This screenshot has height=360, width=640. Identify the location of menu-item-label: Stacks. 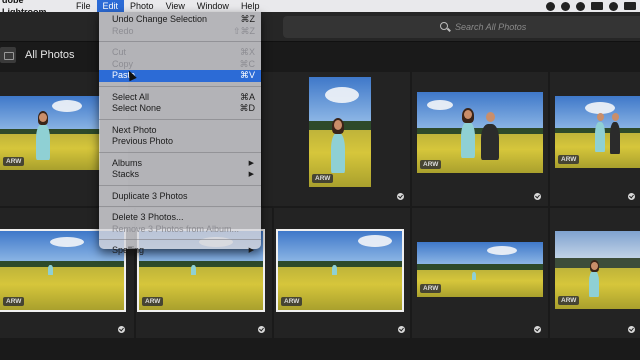
(126, 174).